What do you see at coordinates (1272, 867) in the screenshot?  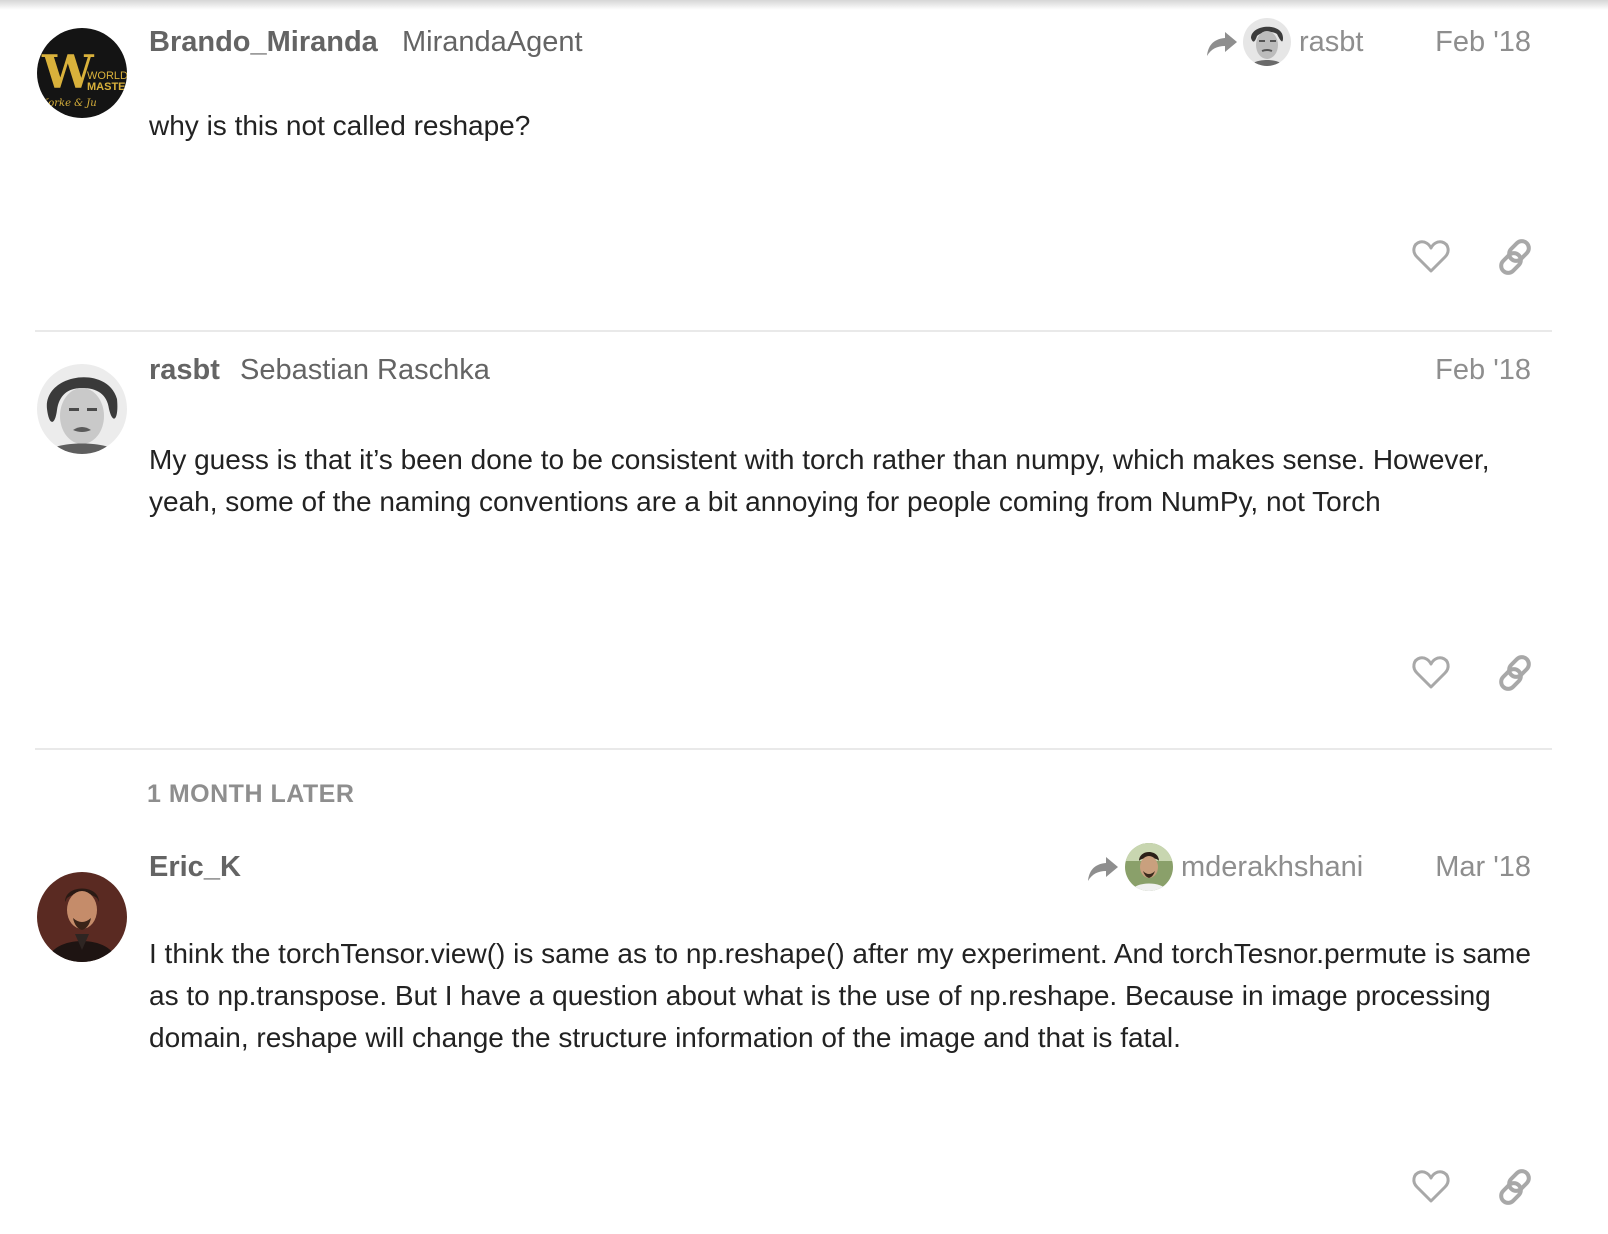 I see `reply-to-username: mderakhshani` at bounding box center [1272, 867].